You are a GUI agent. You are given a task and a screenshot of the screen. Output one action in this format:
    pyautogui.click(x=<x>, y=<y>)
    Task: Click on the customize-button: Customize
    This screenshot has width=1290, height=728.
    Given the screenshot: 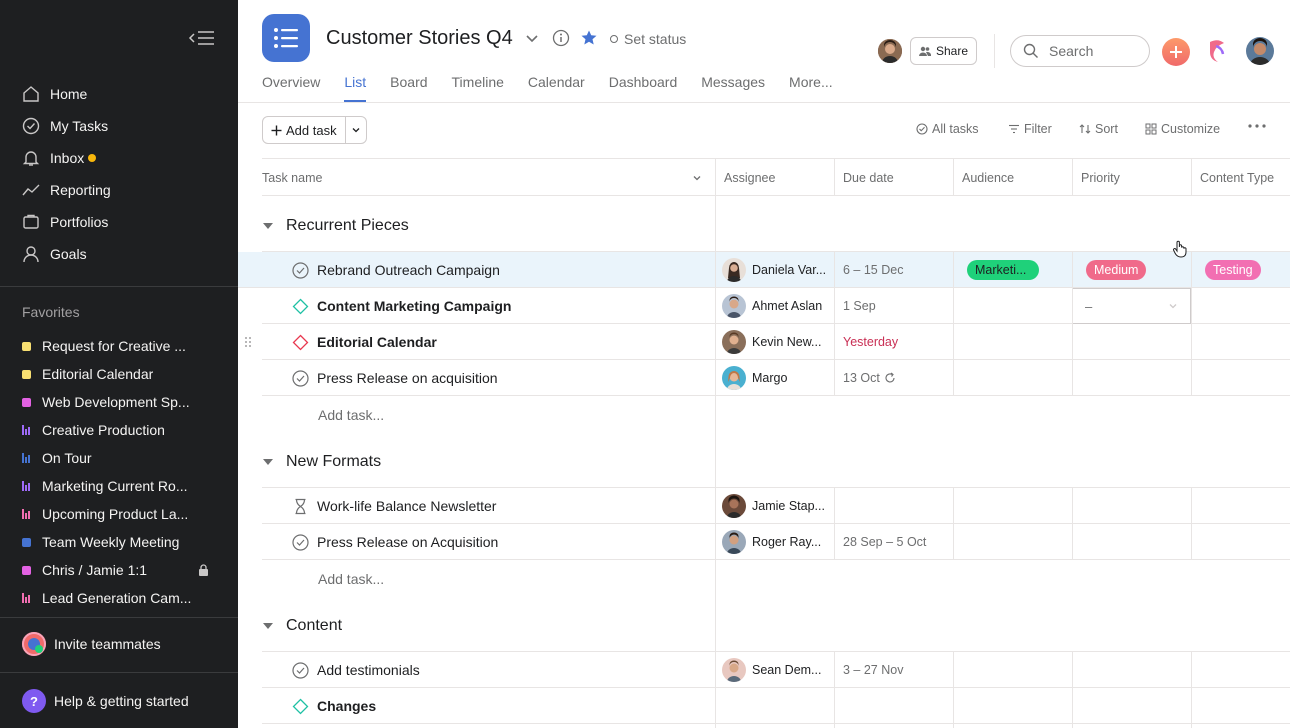 What is the action you would take?
    pyautogui.click(x=1182, y=129)
    